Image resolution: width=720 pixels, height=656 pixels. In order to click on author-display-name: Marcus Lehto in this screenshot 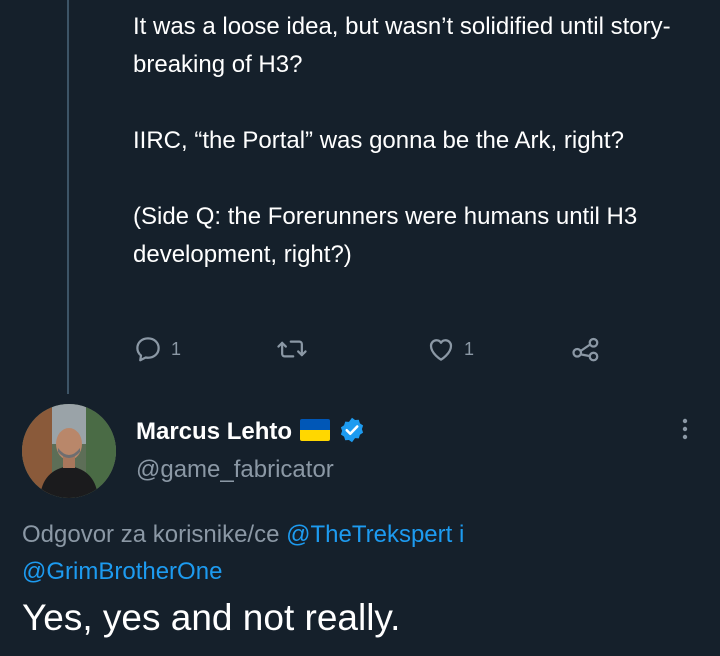, I will do `click(214, 432)`.